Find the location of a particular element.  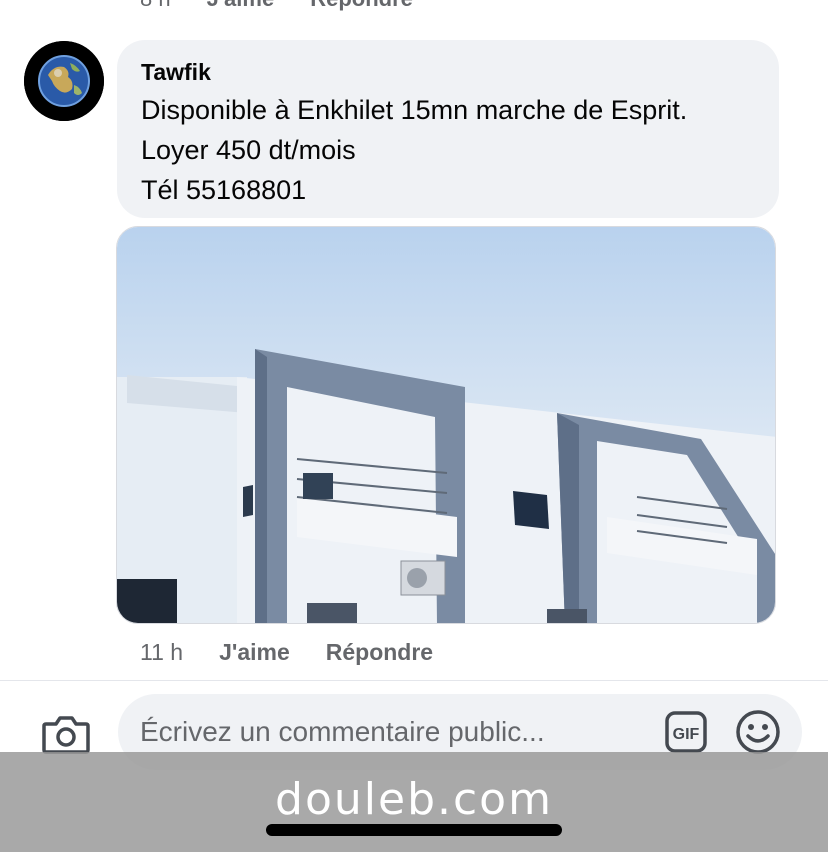

previous-comment-actions: 8 h J'aime Répondre is located at coordinates (276, 5).